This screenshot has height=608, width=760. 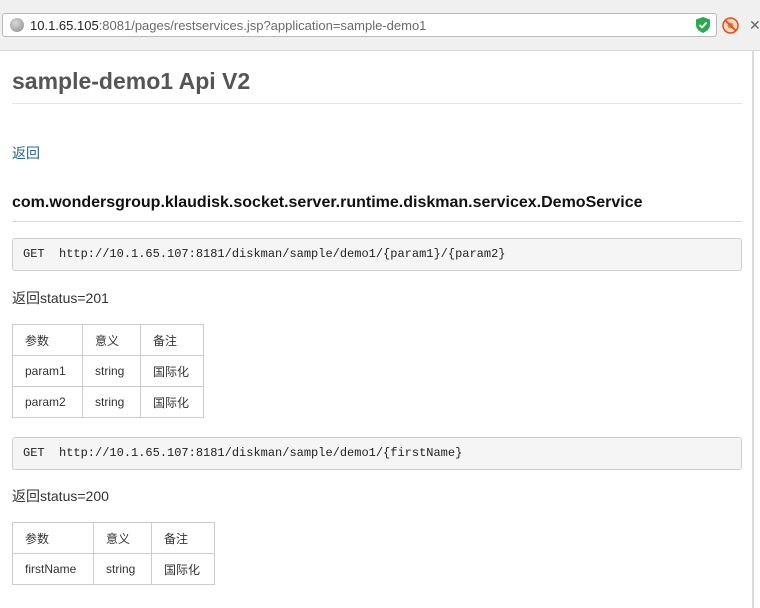 I want to click on table-cell: firstName, so click(x=53, y=569).